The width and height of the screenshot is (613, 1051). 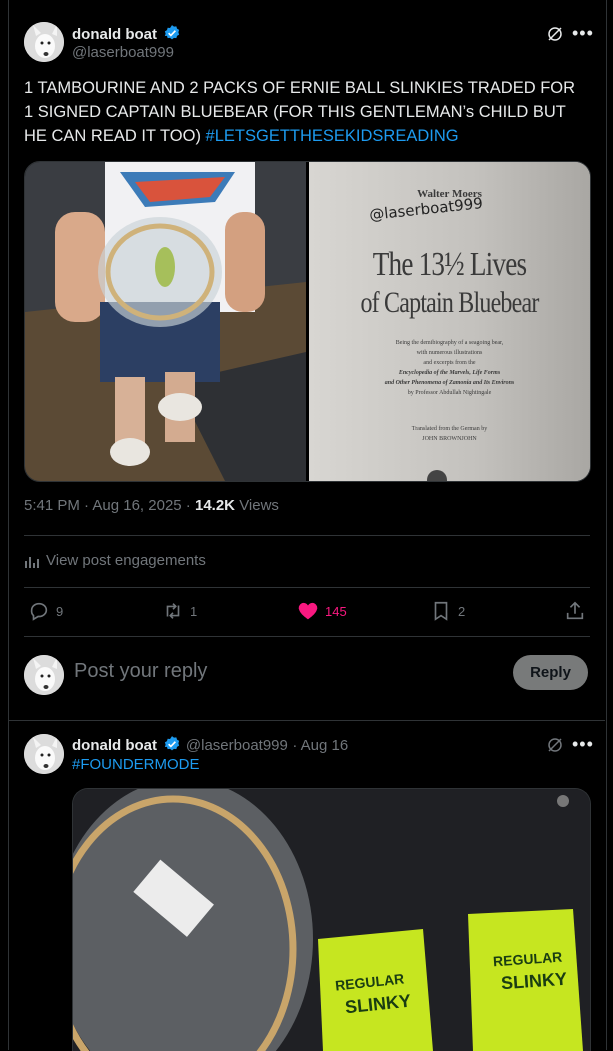 What do you see at coordinates (441, 611) in the screenshot?
I see `bookmark-icon` at bounding box center [441, 611].